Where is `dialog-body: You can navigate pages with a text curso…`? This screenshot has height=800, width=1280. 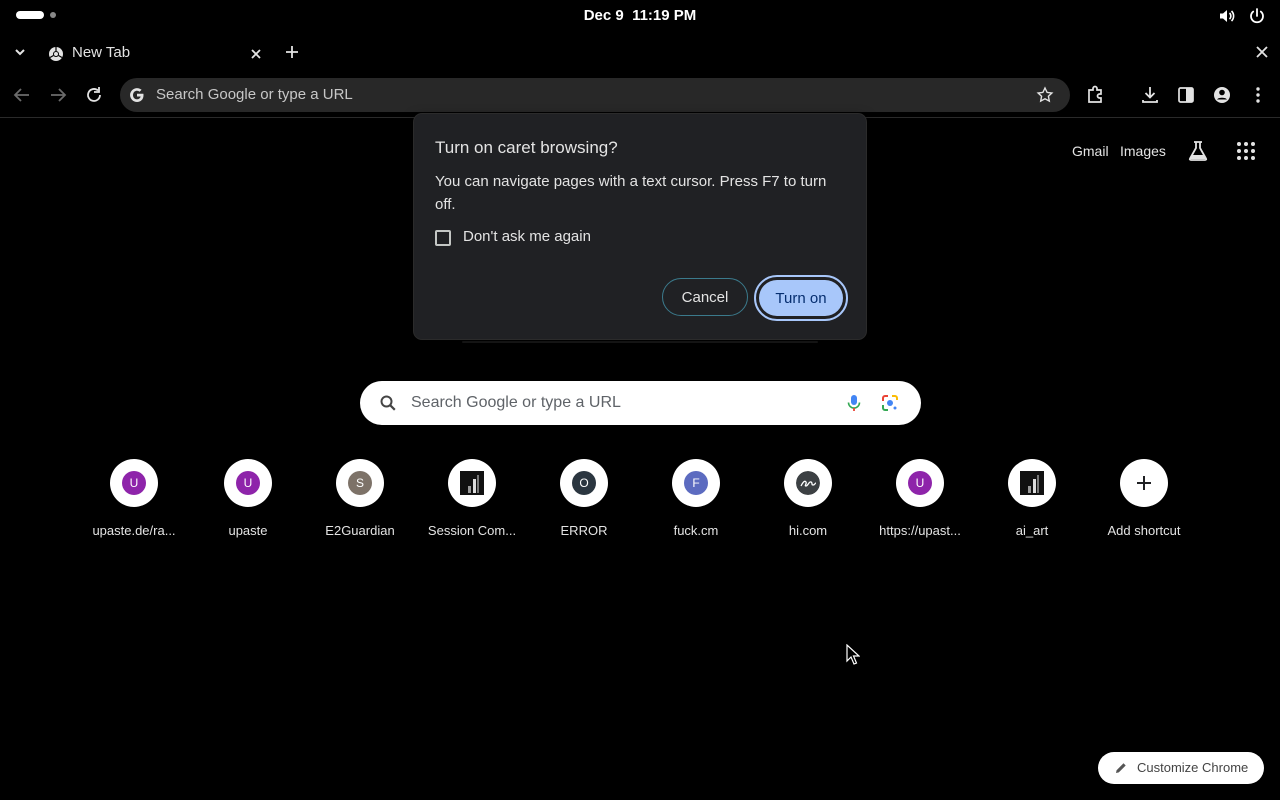
dialog-body: You can navigate pages with a text curso… is located at coordinates (631, 193).